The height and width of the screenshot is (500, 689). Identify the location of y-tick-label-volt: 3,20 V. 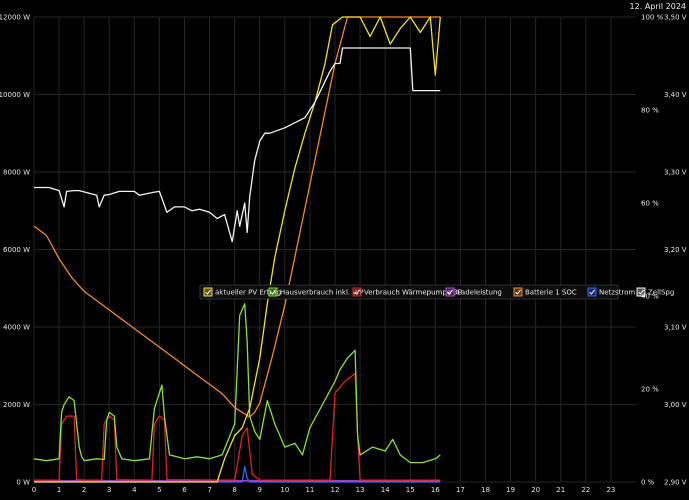
(675, 250).